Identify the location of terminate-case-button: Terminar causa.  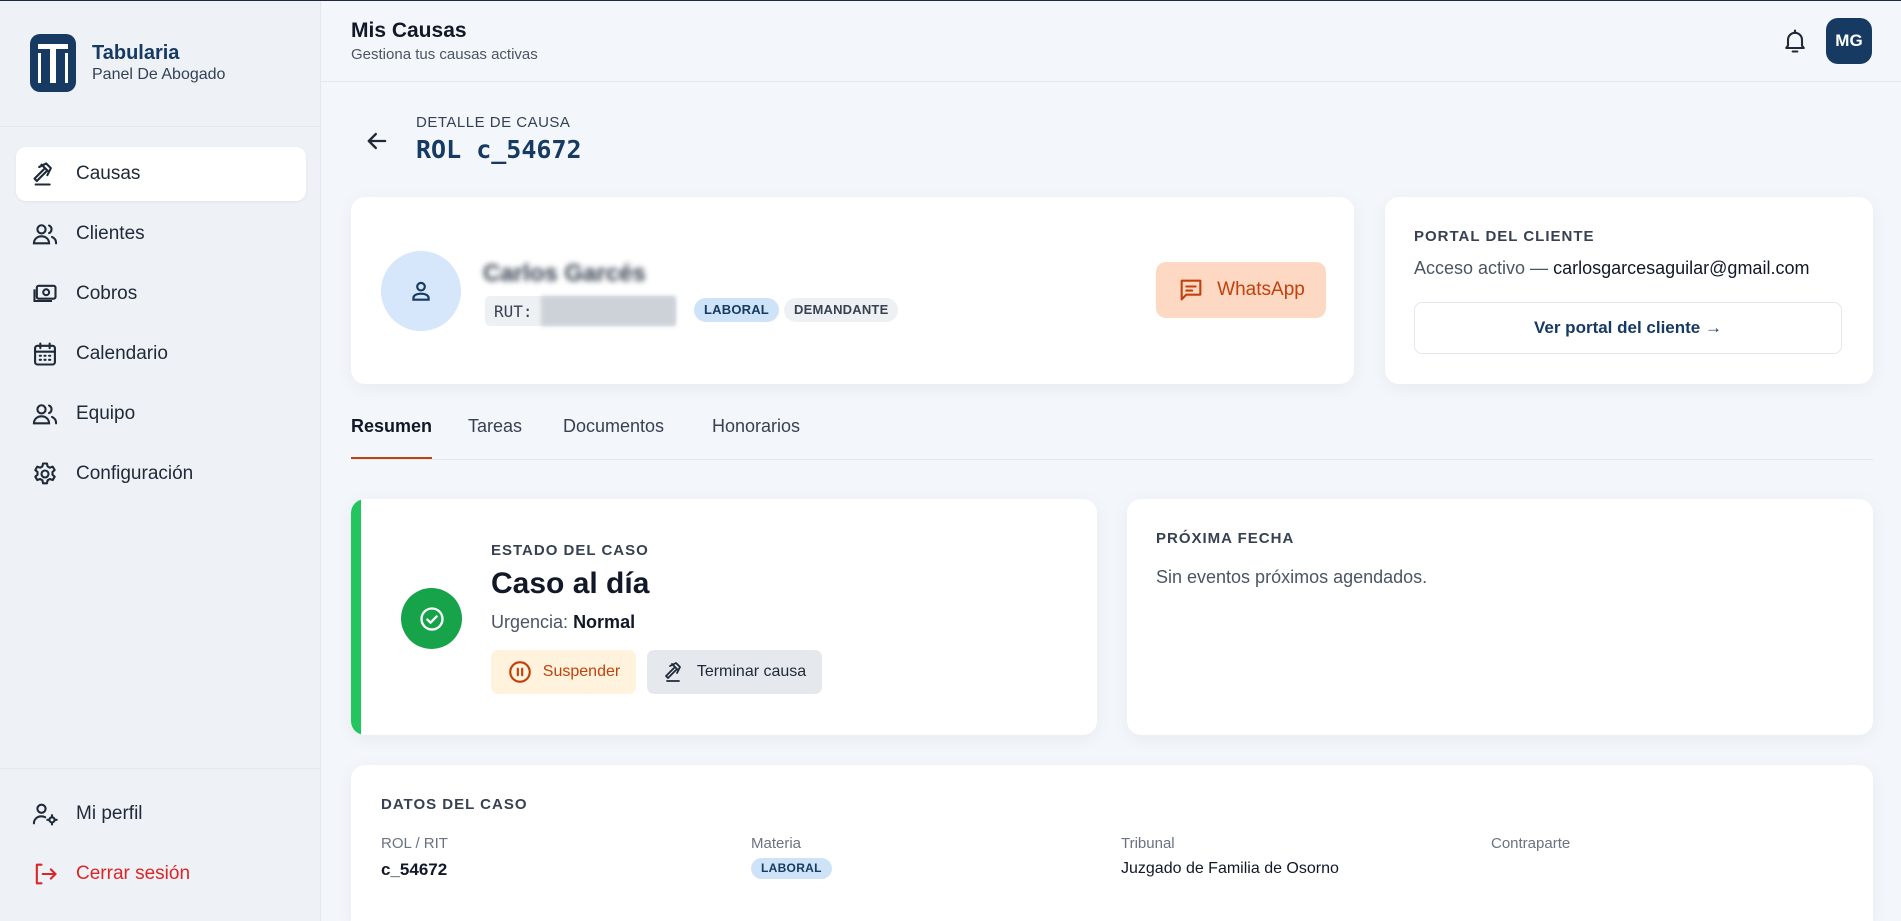
(734, 672).